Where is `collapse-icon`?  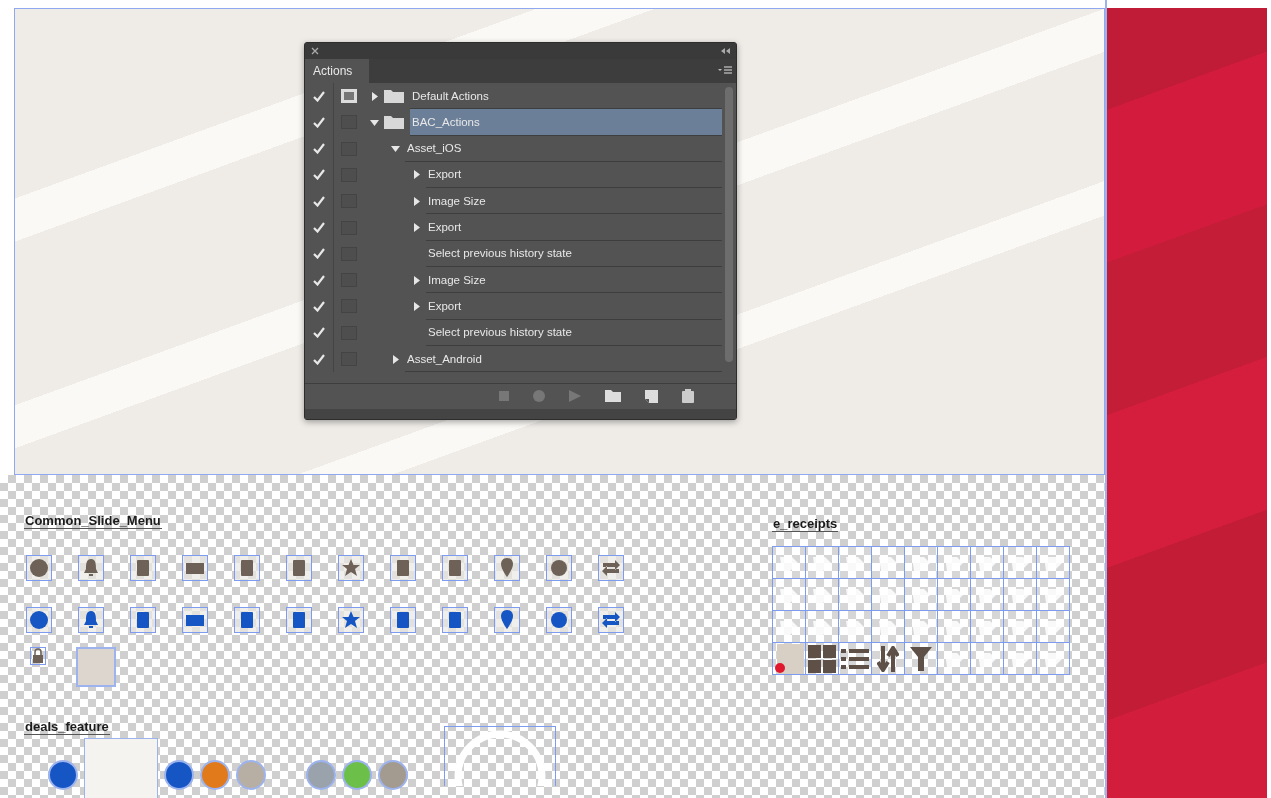 collapse-icon is located at coordinates (725, 50).